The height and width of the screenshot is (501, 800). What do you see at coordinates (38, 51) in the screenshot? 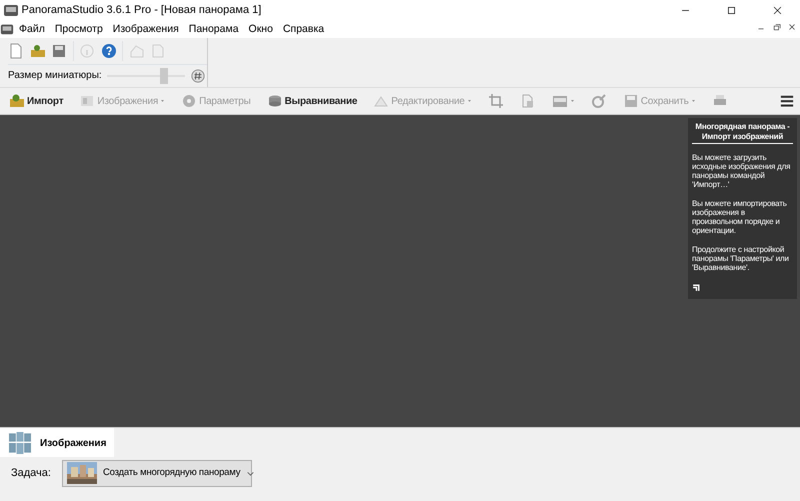
I see `open-icon` at bounding box center [38, 51].